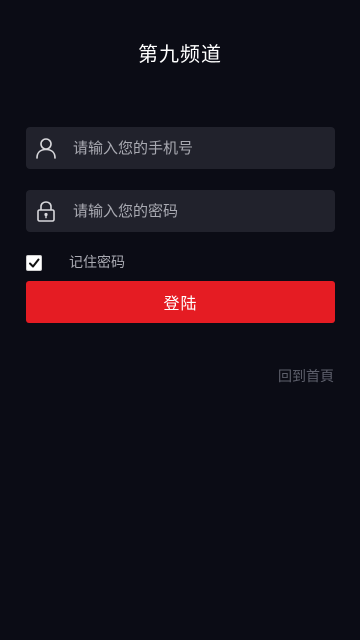  What do you see at coordinates (46, 211) in the screenshot?
I see `lock-icon` at bounding box center [46, 211].